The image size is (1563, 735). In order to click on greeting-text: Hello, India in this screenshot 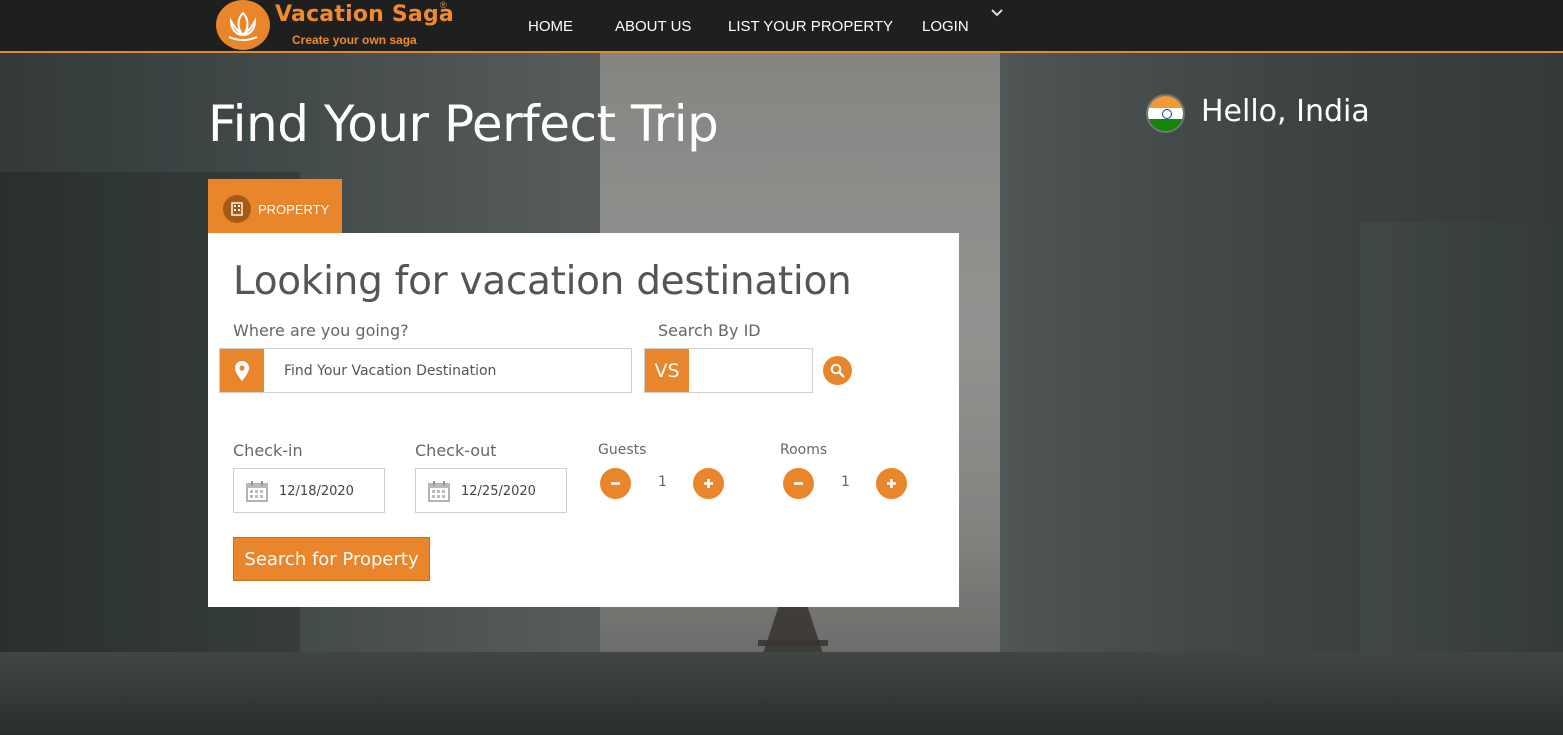, I will do `click(1285, 111)`.